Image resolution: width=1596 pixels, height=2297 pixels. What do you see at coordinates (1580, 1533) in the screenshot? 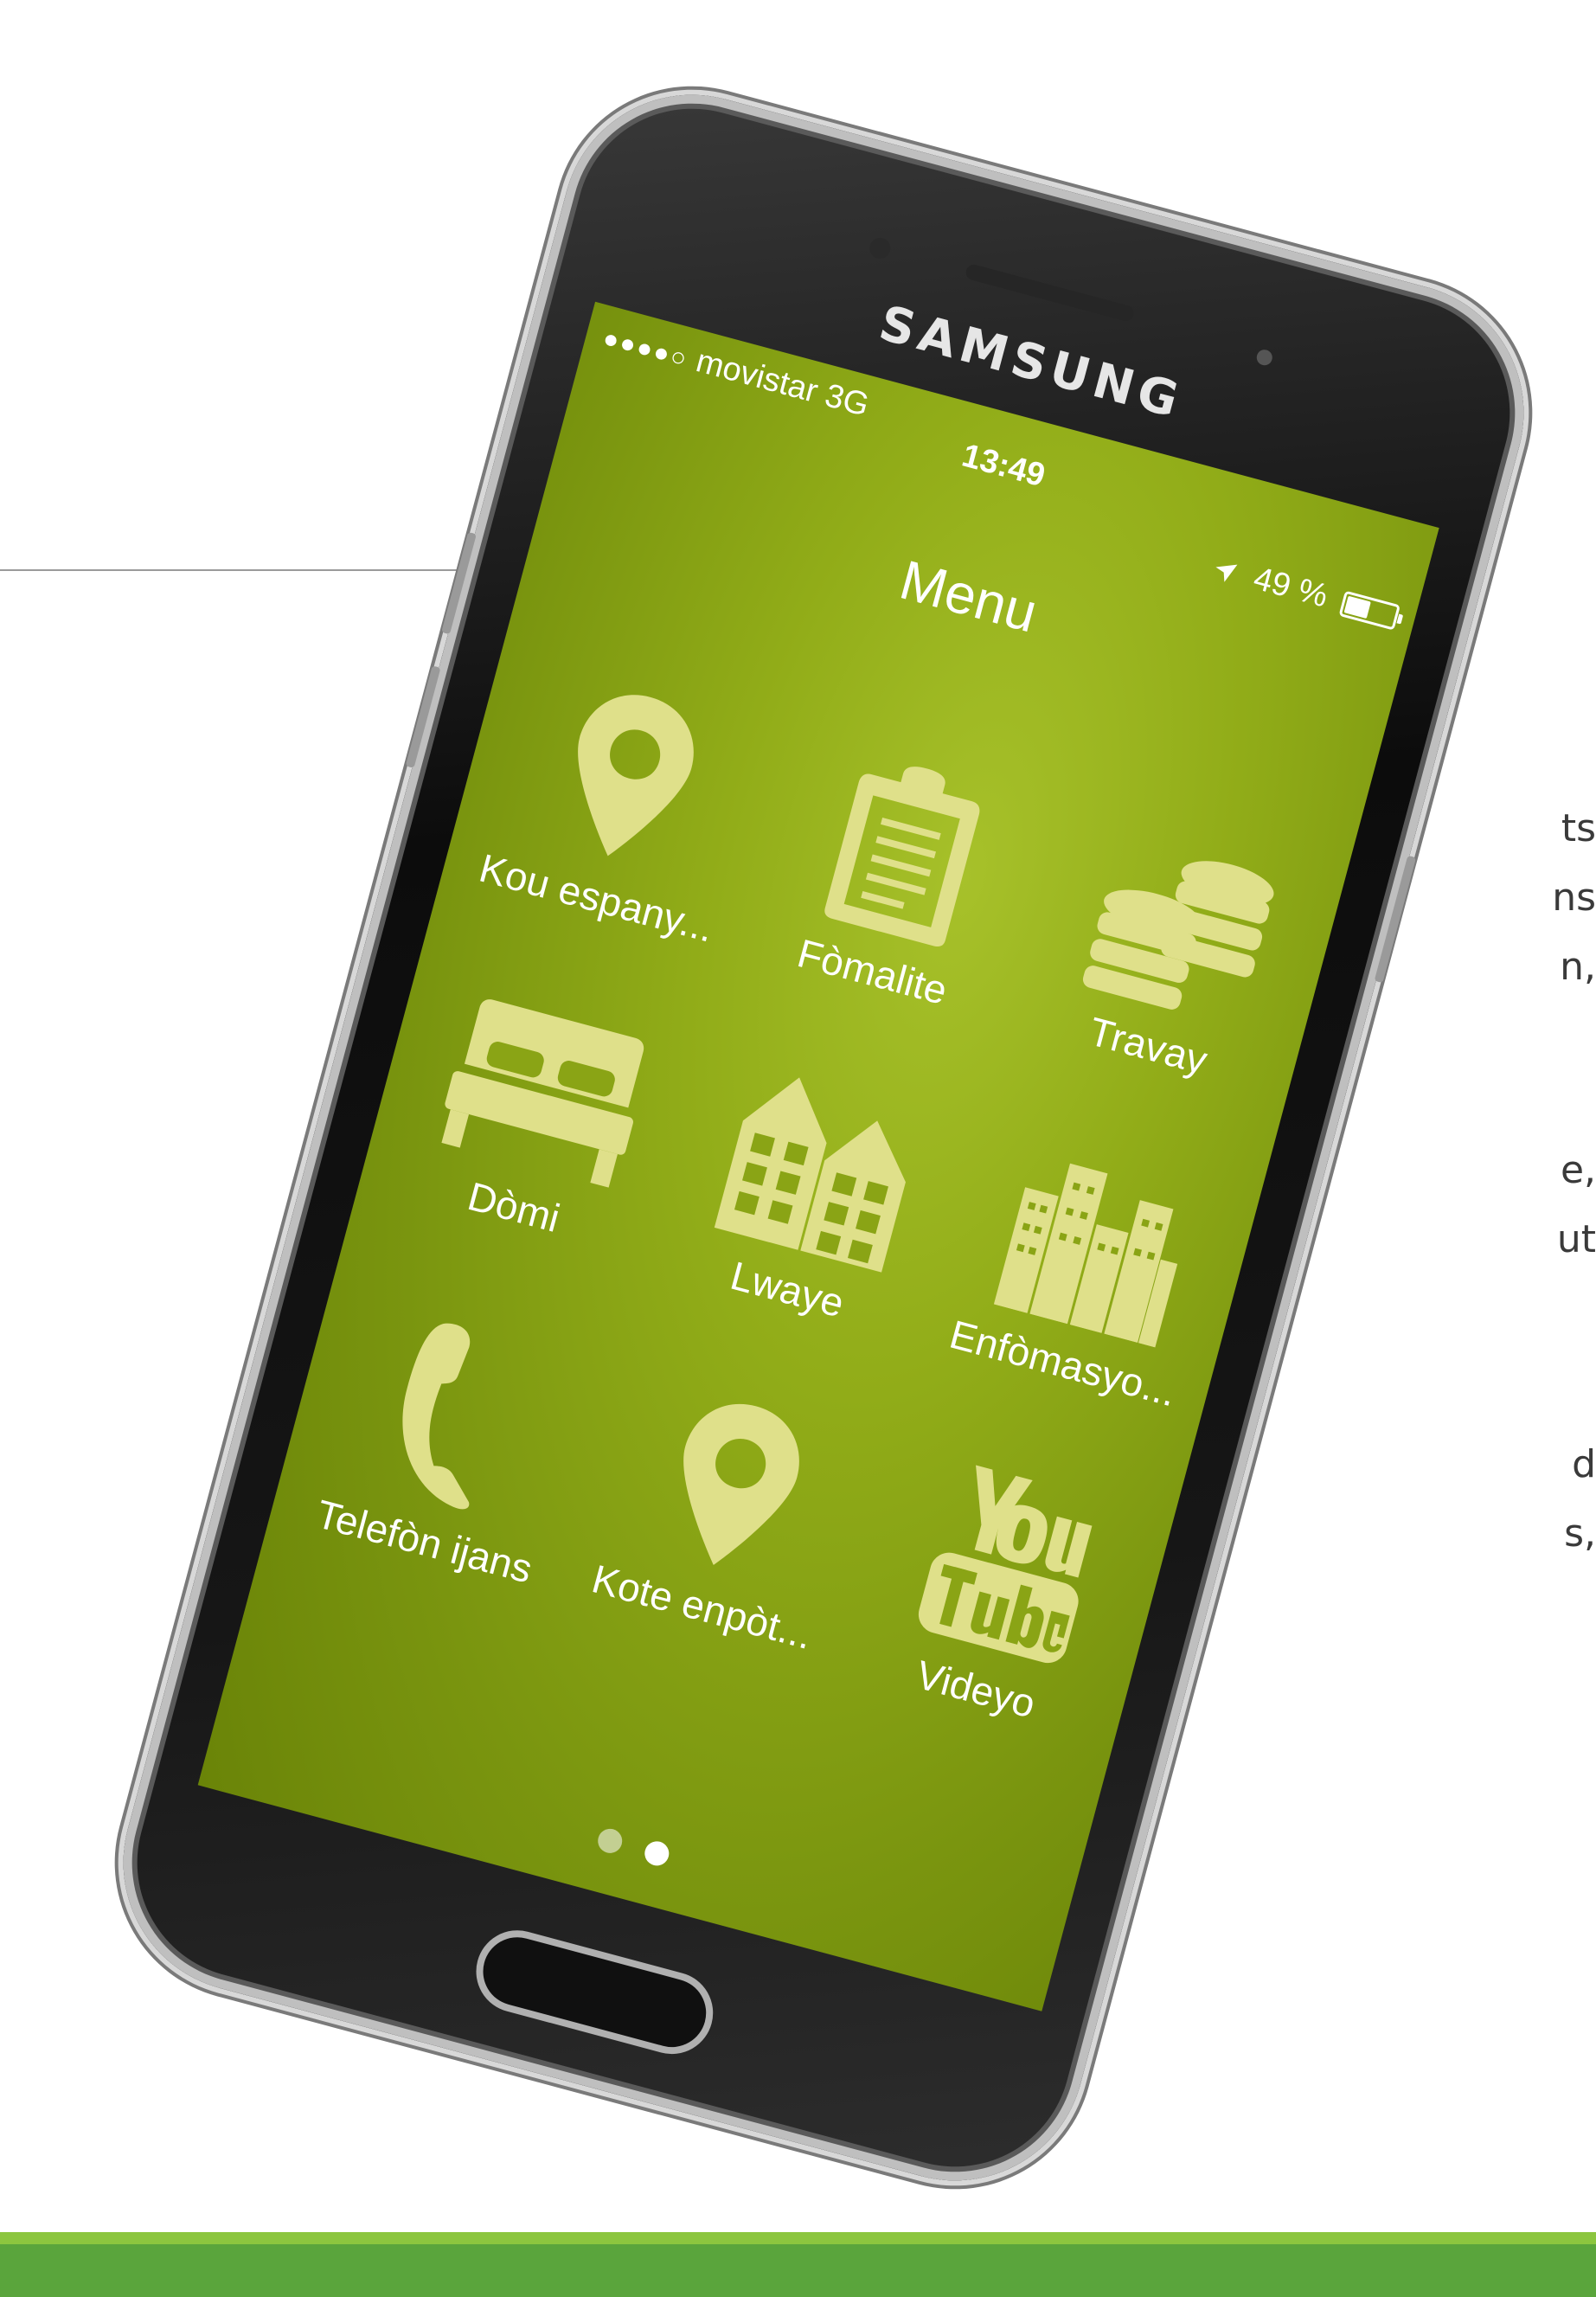
I see `cut-off-text-line: s,` at bounding box center [1580, 1533].